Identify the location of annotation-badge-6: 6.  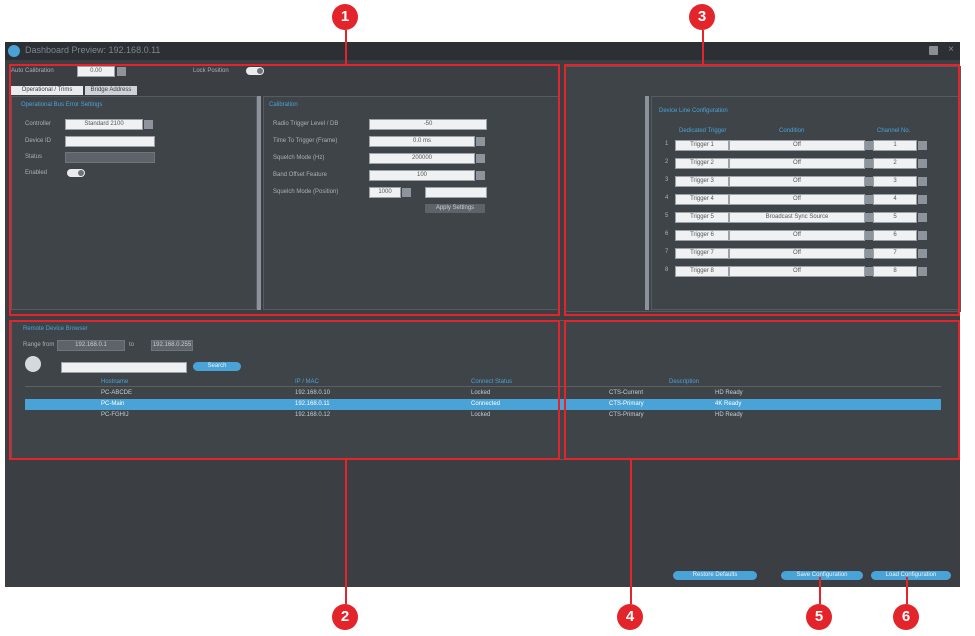
(906, 617).